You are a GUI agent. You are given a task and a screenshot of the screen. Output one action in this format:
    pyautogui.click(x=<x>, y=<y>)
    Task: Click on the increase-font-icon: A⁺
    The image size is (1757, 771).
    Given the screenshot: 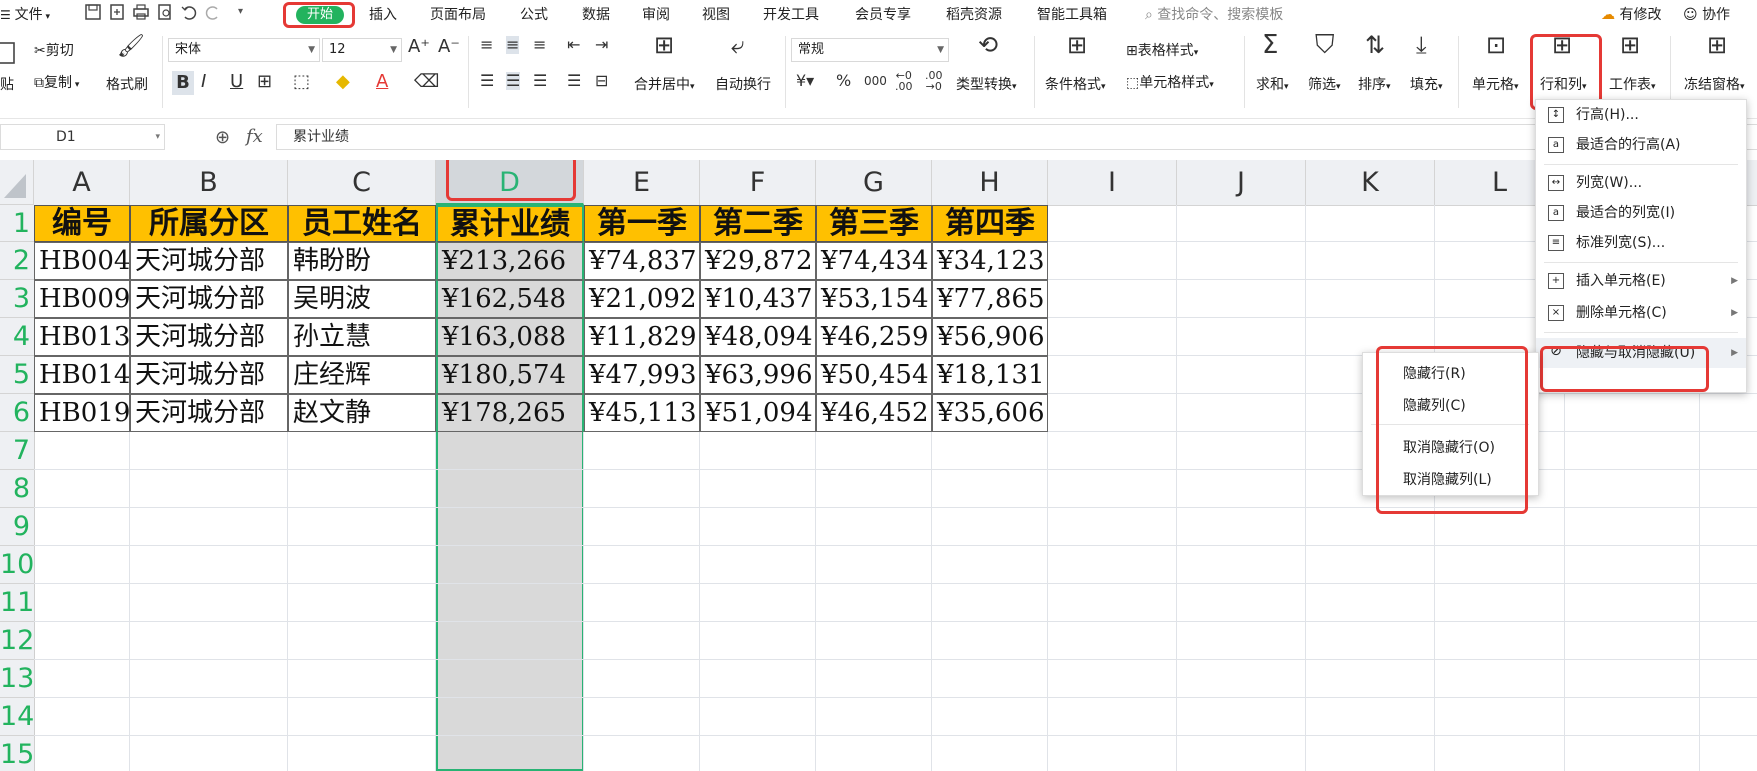 What is the action you would take?
    pyautogui.click(x=419, y=47)
    